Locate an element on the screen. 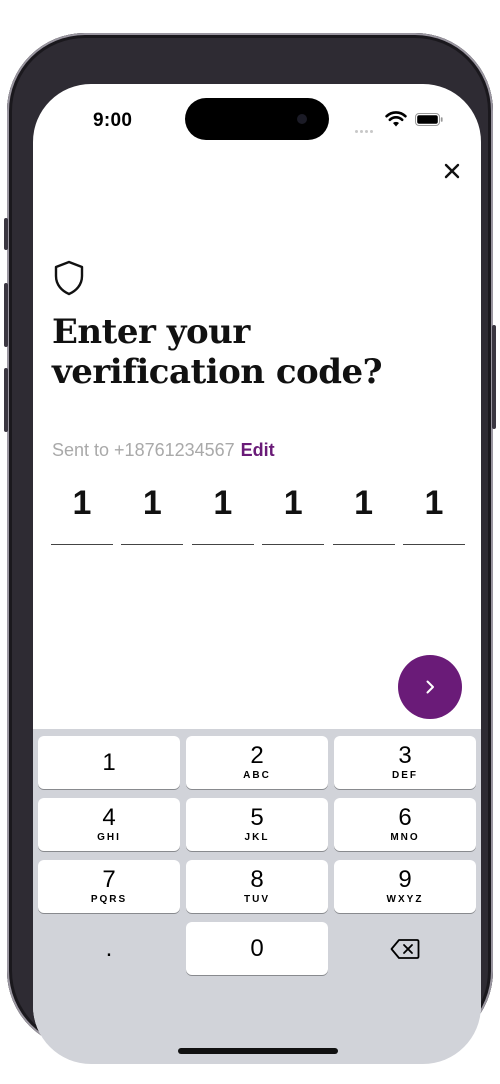  key-number: 1 is located at coordinates (109, 762).